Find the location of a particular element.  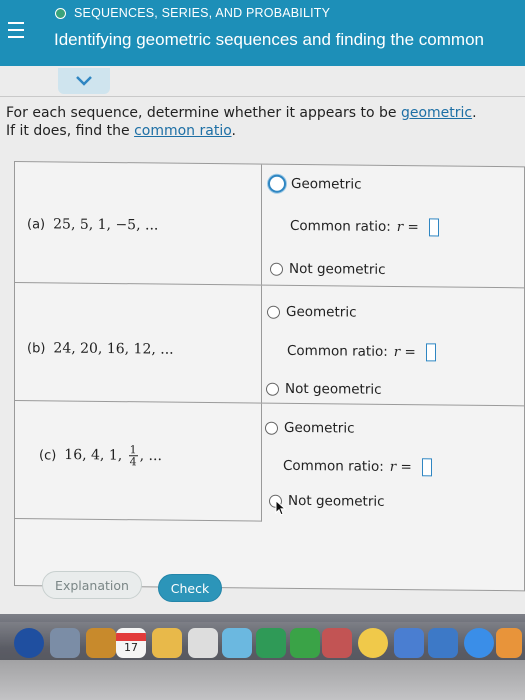

problem-label: (a) is located at coordinates (36, 225).